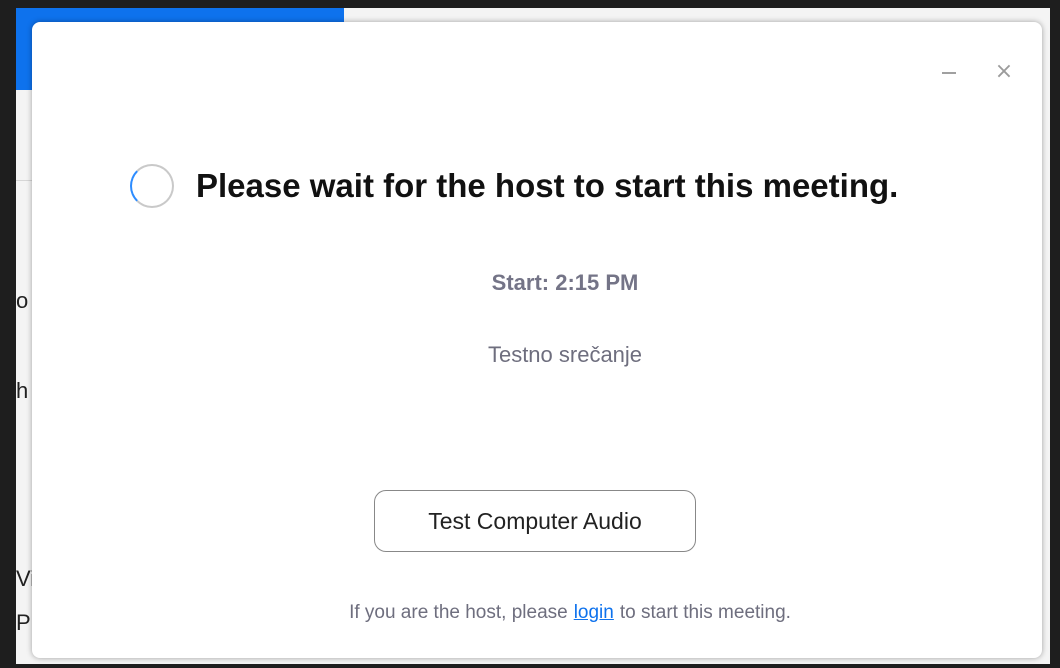 Image resolution: width=1060 pixels, height=668 pixels. Describe the element at coordinates (535, 521) in the screenshot. I see `test-computer-audio-button: Test Computer Audio` at that location.